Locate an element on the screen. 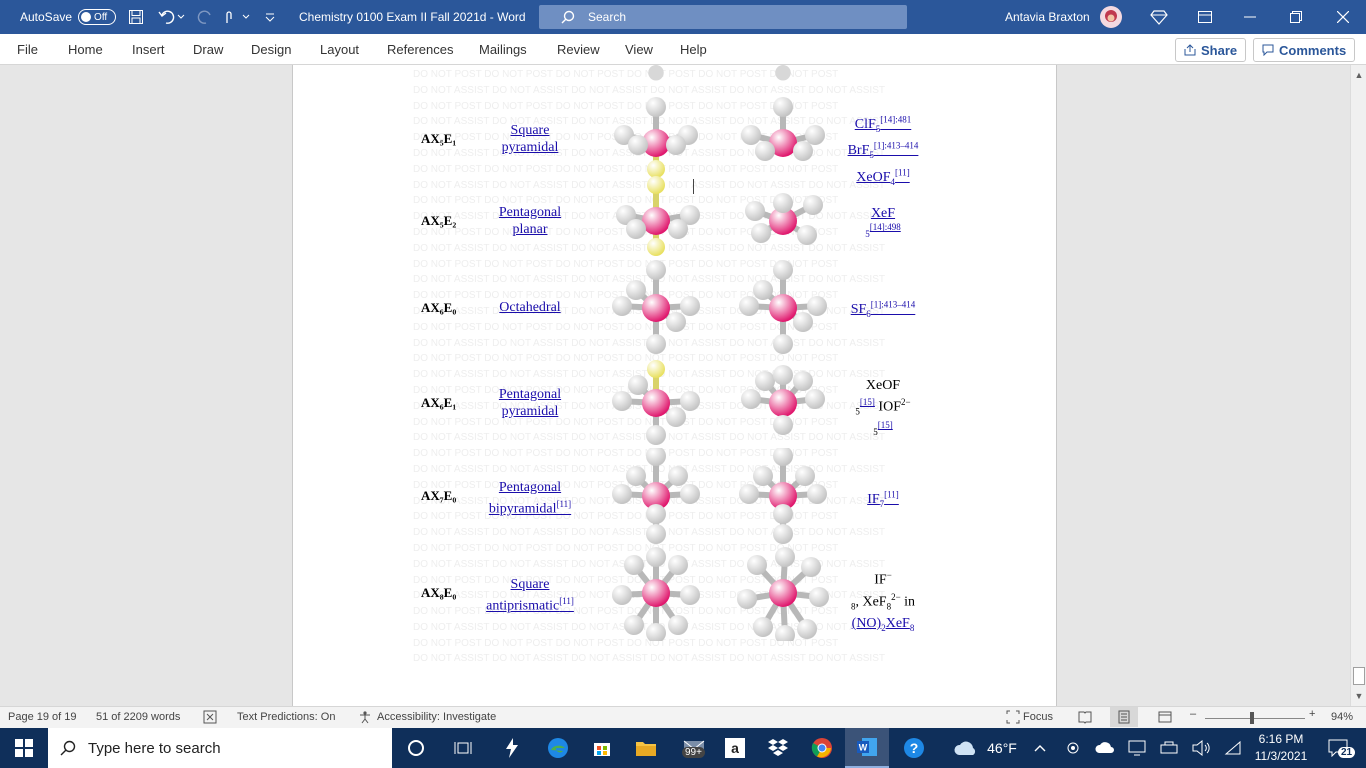 Image resolution: width=1366 pixels, height=768 pixels. close-icon is located at coordinates (1343, 17).